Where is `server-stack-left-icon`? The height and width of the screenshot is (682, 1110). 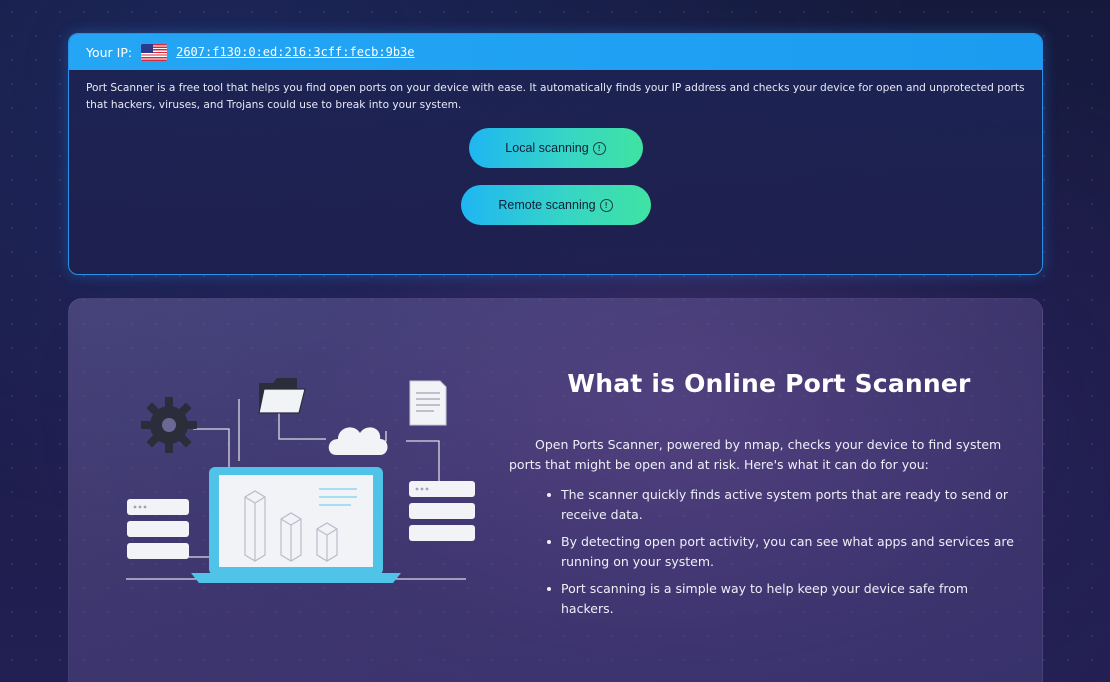
server-stack-left-icon is located at coordinates (158, 529).